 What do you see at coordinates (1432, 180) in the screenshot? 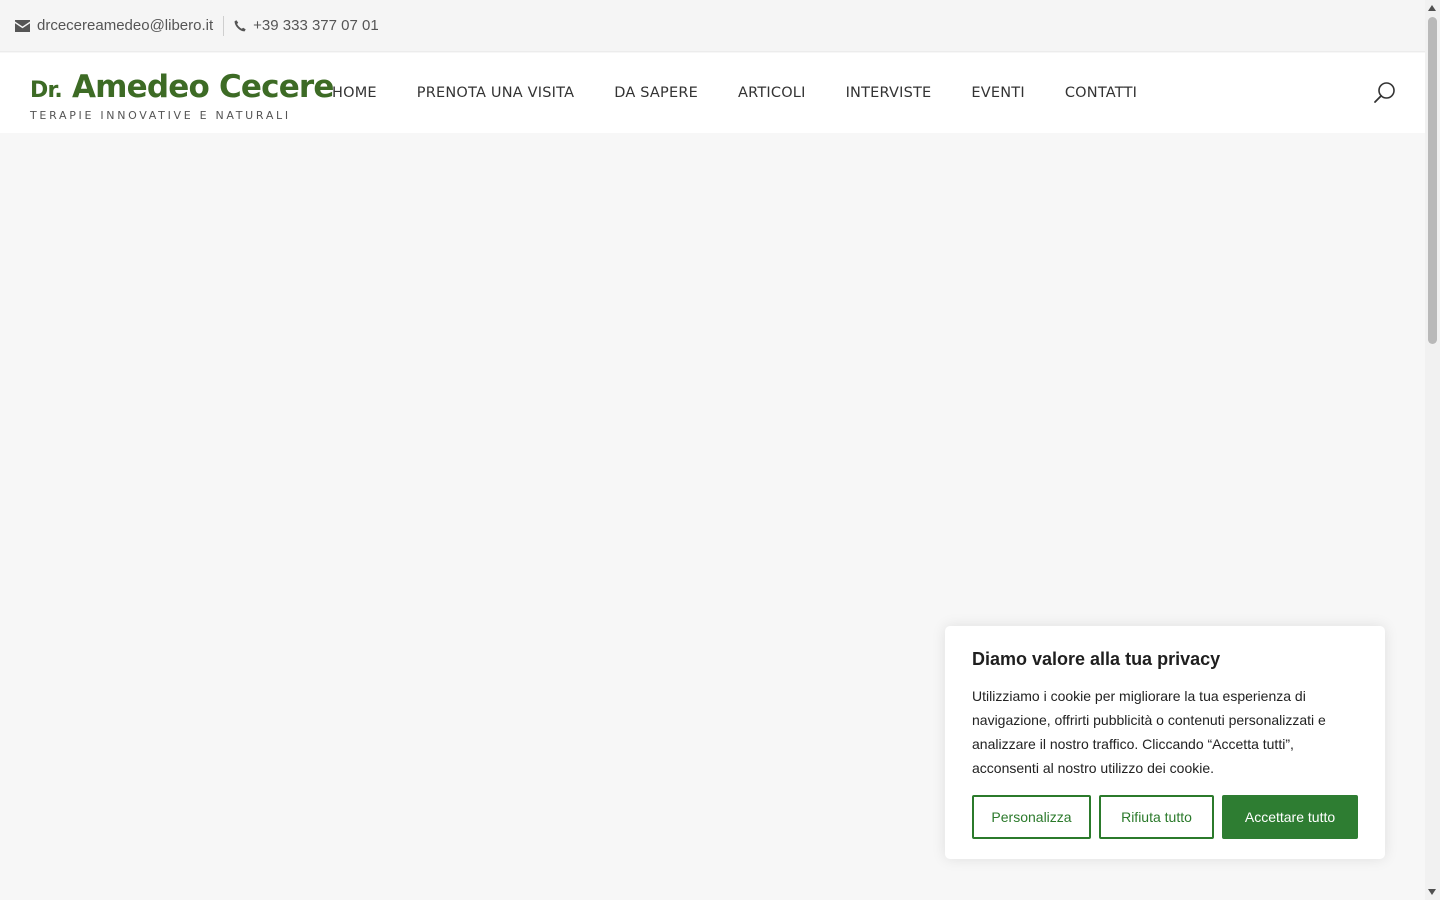
I see `scroll-thumb` at bounding box center [1432, 180].